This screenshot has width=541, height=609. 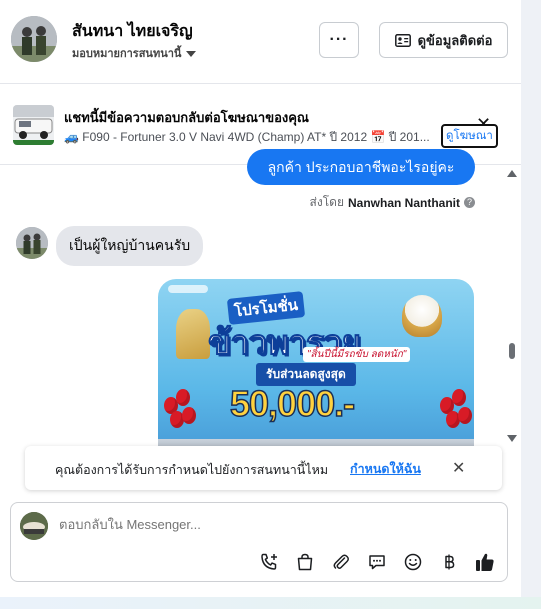 I want to click on phone-plus-icon, so click(x=269, y=562).